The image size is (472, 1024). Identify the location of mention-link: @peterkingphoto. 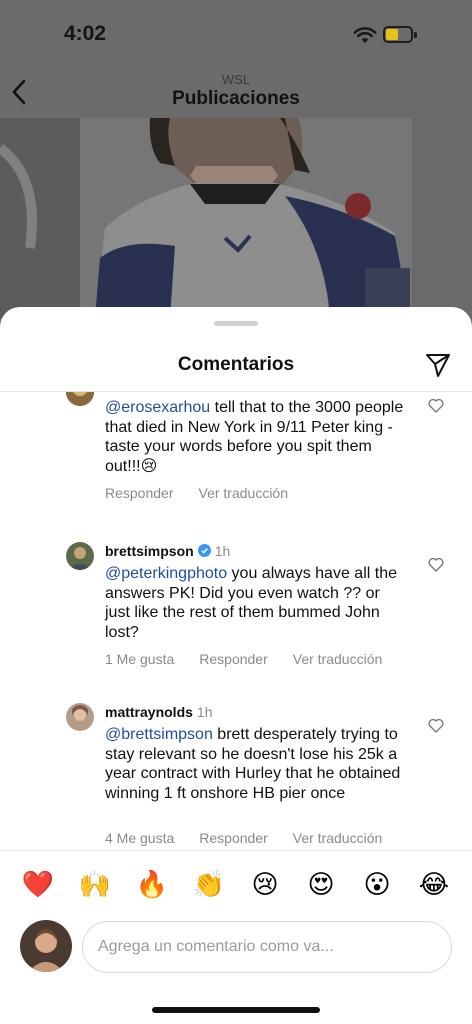
(166, 573).